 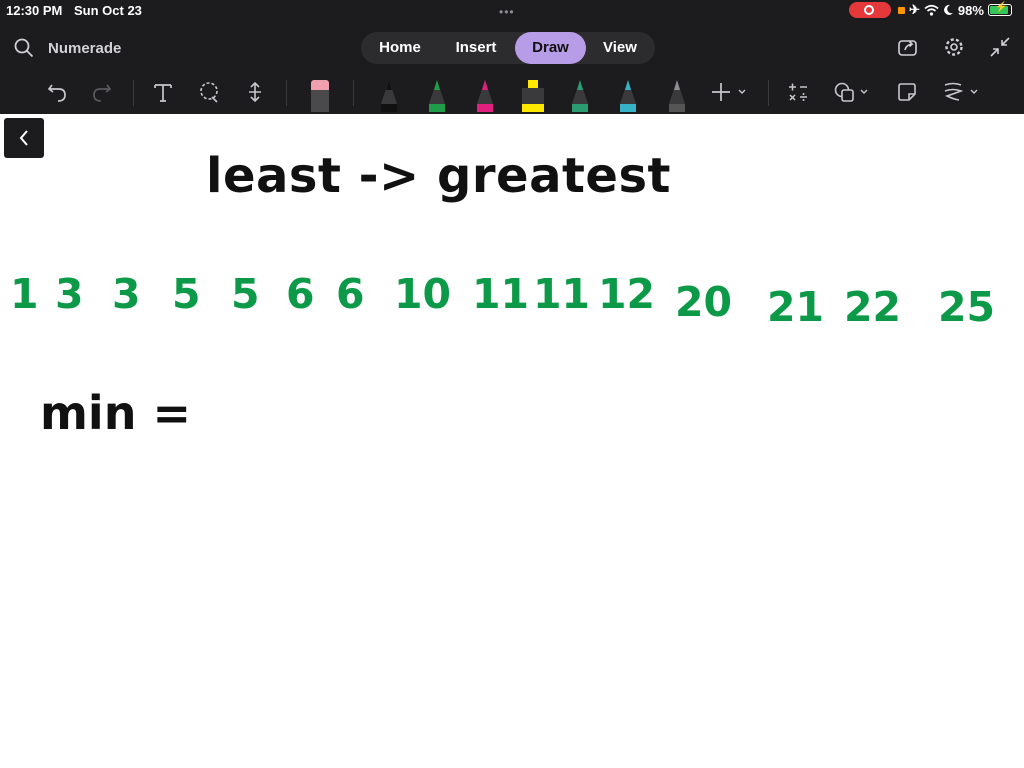 What do you see at coordinates (84, 48) in the screenshot?
I see `app-title: Numerade` at bounding box center [84, 48].